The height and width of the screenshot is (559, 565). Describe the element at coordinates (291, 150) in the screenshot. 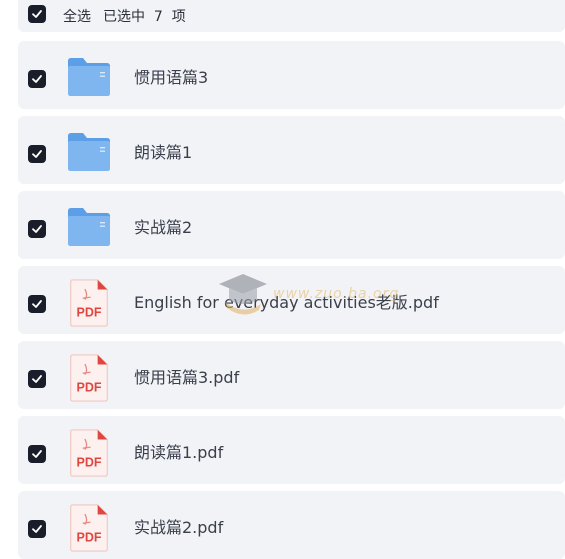

I see `file-row: 朗读篇1` at that location.